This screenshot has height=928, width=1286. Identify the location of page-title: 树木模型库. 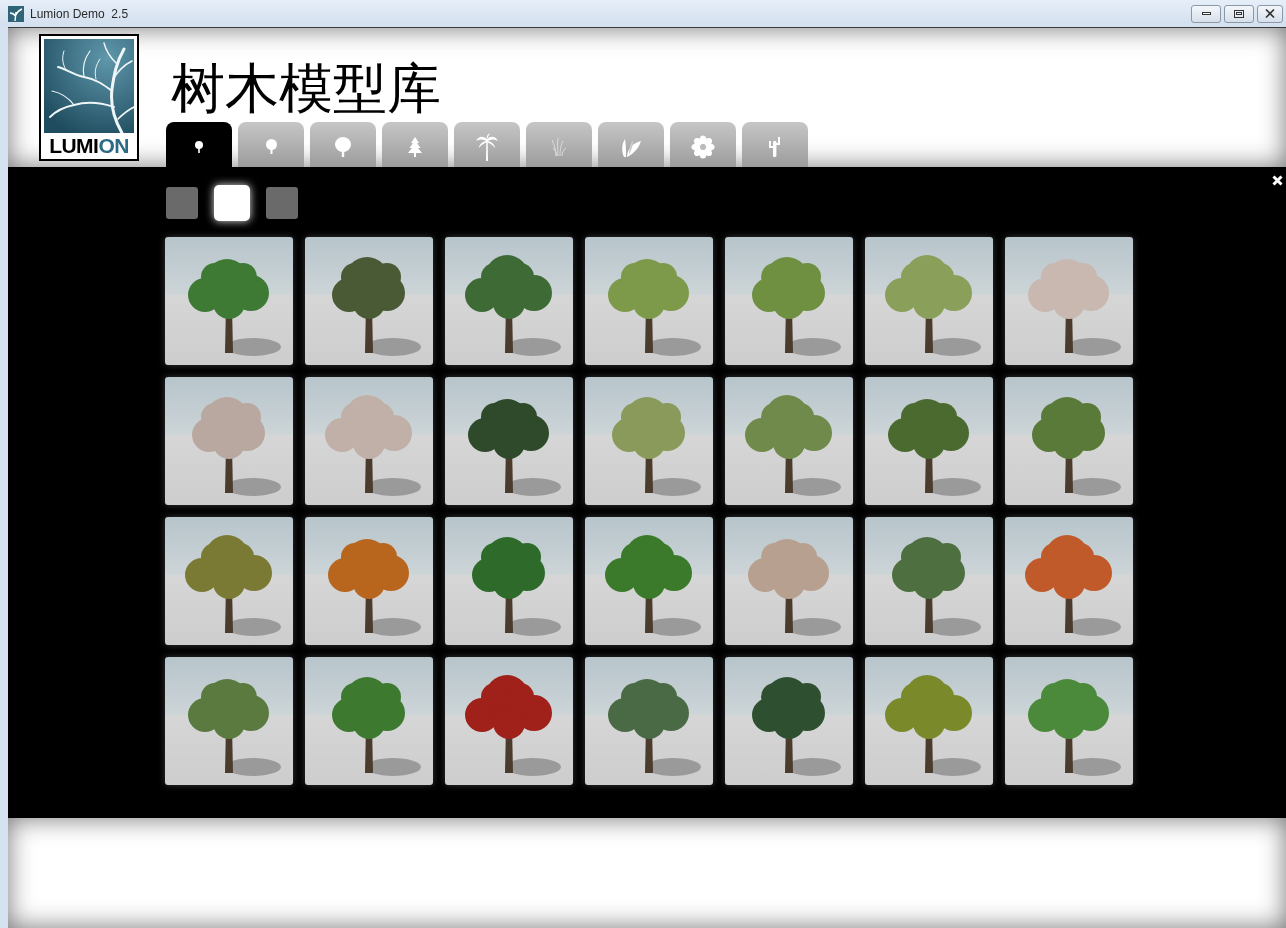
(306, 89).